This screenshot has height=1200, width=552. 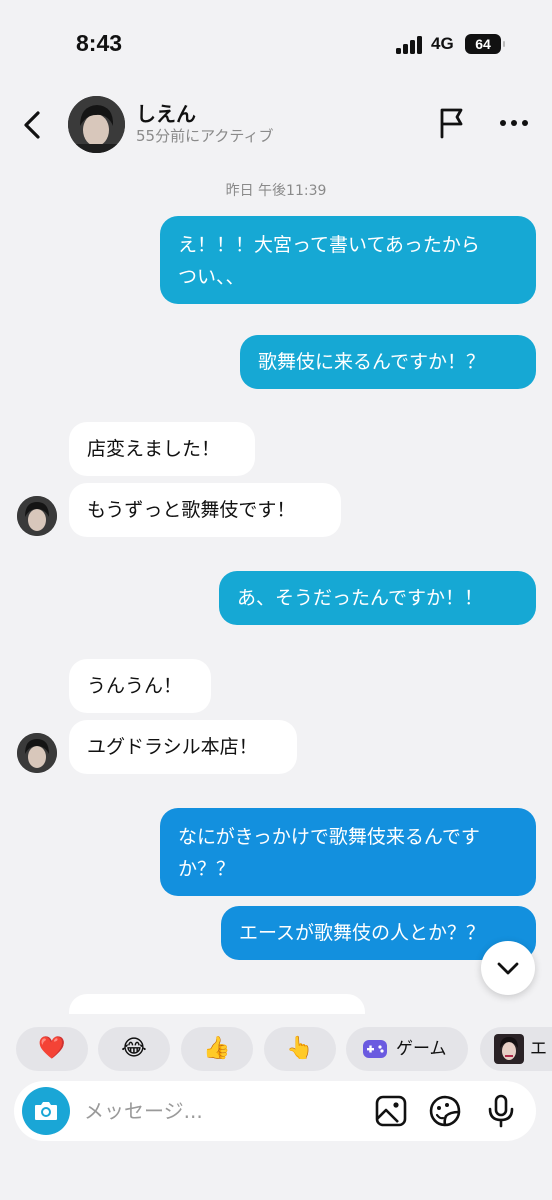 I want to click on chip-point-up: 👆, so click(x=300, y=1049).